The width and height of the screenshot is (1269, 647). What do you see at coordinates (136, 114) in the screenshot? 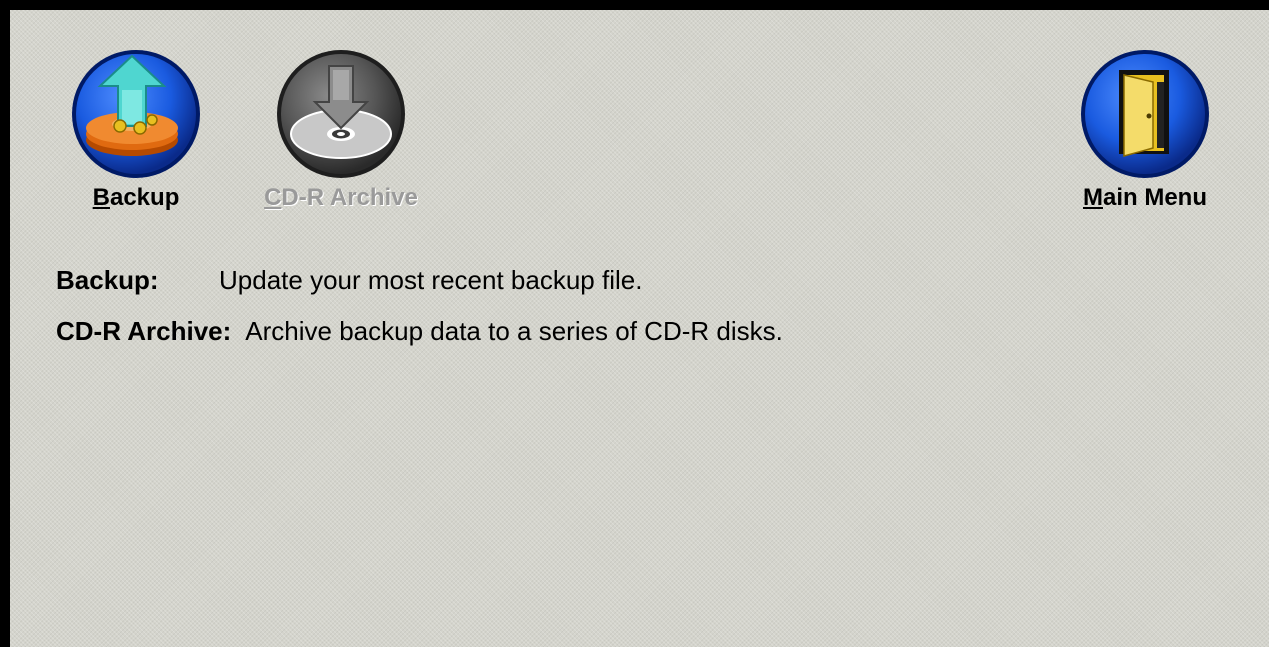
I see `backup-upload-icon` at bounding box center [136, 114].